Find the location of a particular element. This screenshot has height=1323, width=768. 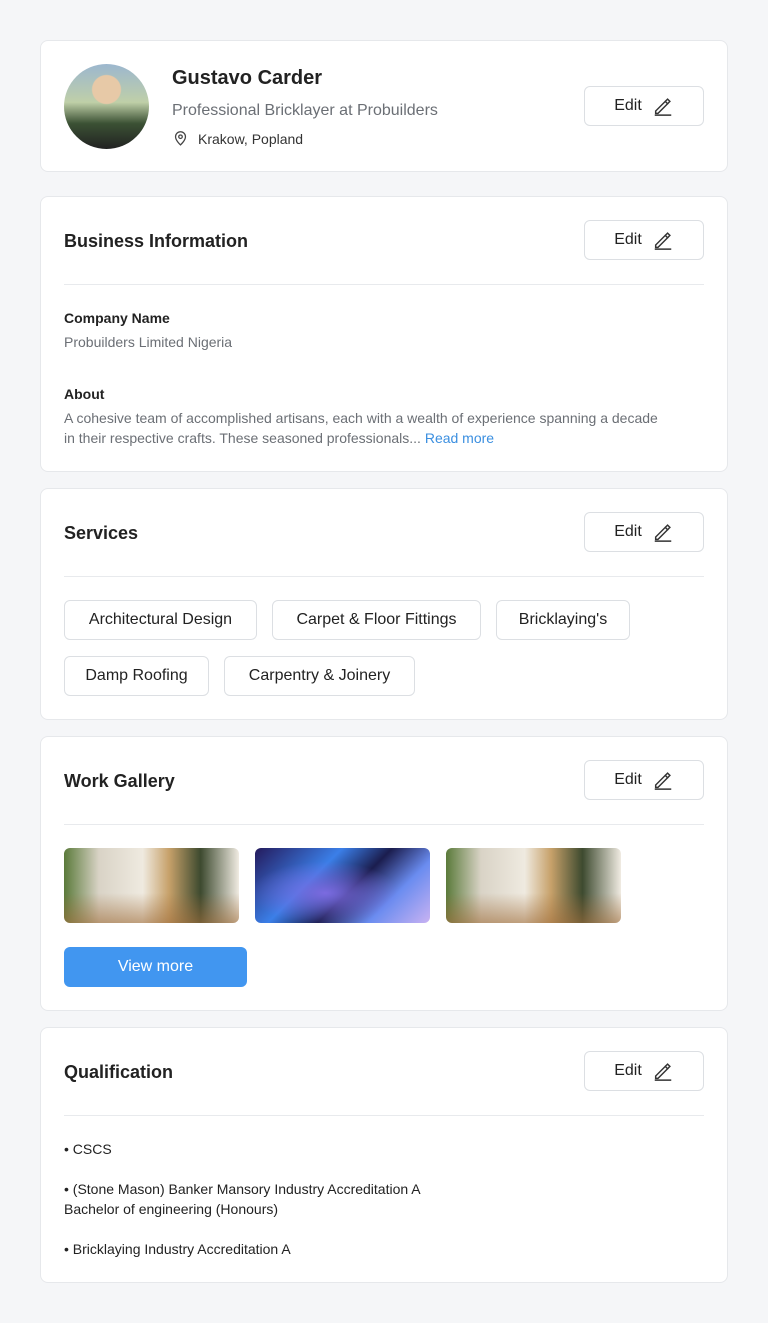

company-name-value: Probuilders Limited Nigeria is located at coordinates (148, 342).